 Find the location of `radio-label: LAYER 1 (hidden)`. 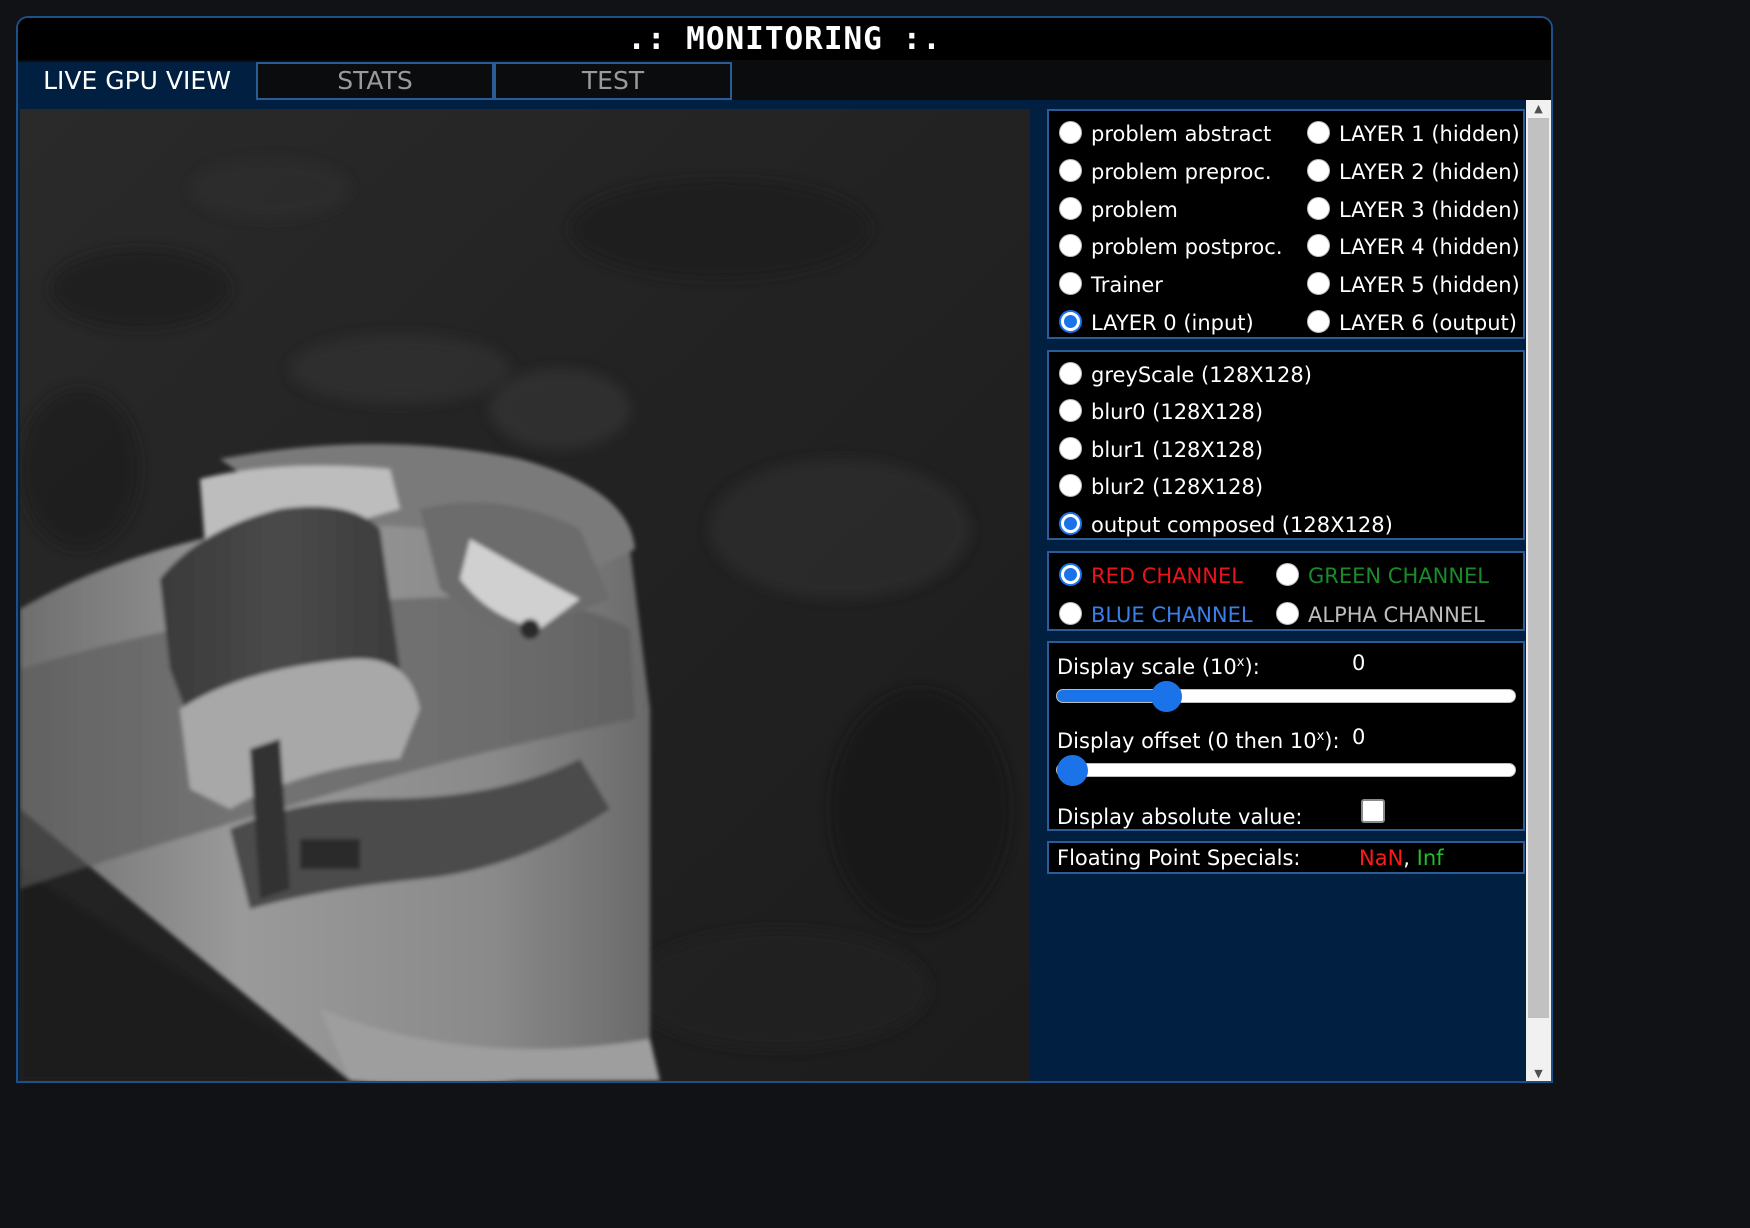

radio-label: LAYER 1 (hidden) is located at coordinates (1429, 134).